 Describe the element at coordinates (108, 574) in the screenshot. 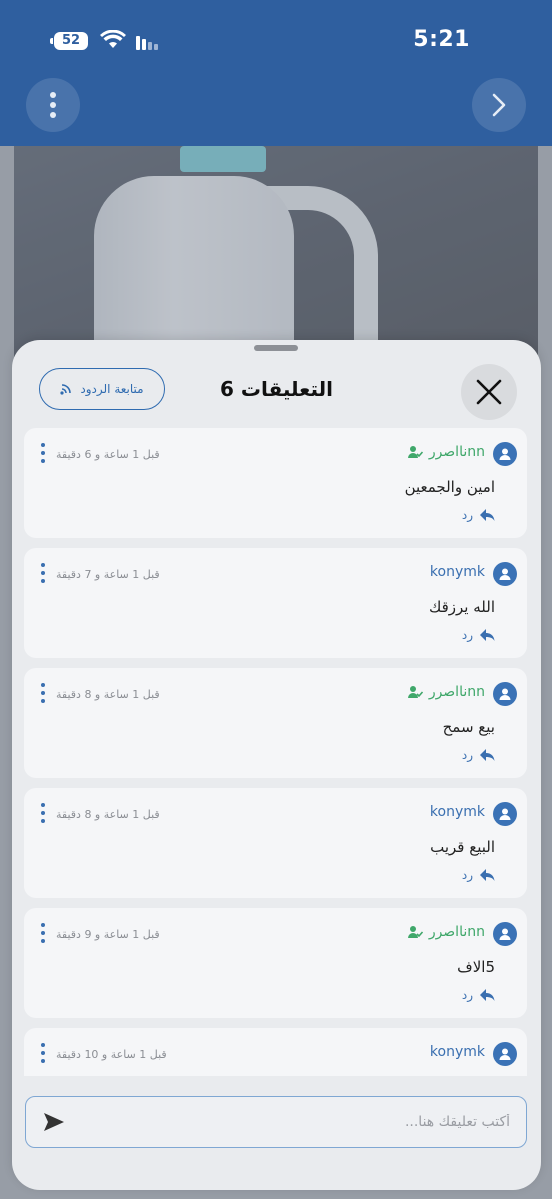

I see `comment-time: قبل 1 ساعة و 7 دقيقة` at that location.